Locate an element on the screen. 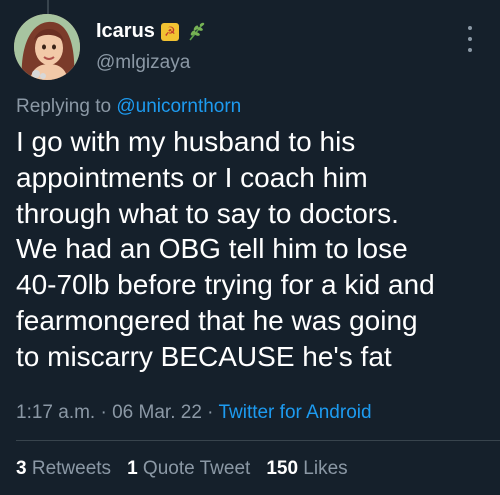  quote-tweets-label: Quote Tweet is located at coordinates (196, 468).